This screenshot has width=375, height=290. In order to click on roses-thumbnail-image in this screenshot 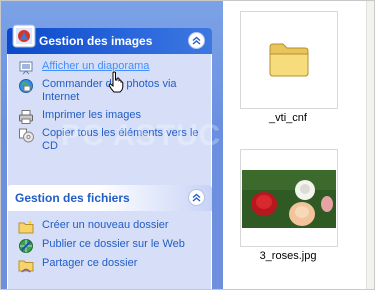, I will do `click(289, 199)`.